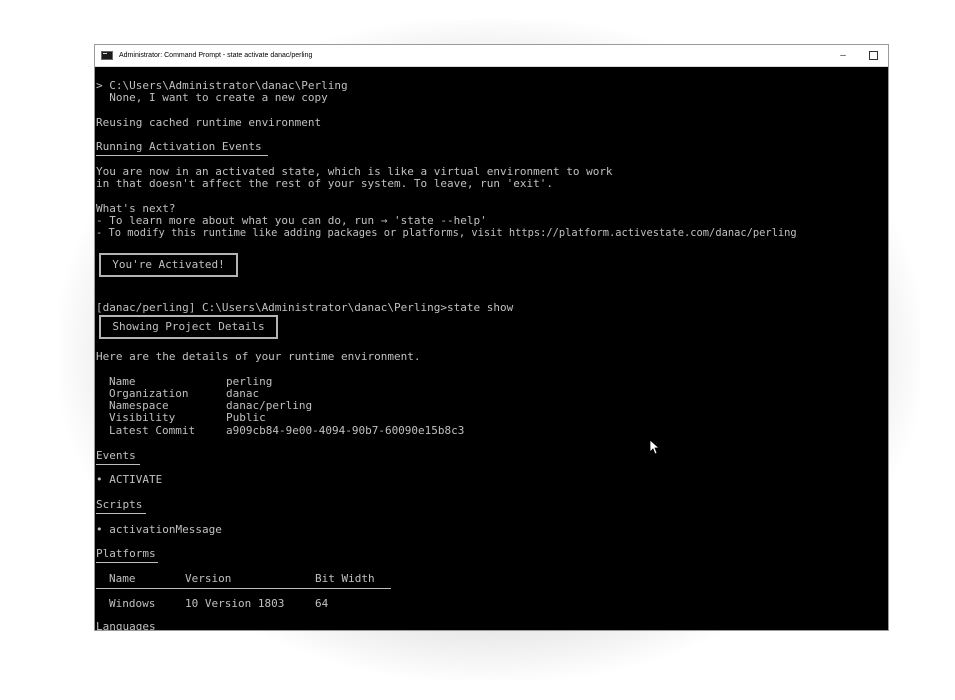 The width and height of the screenshot is (955, 700). I want to click on table-header-version: Version, so click(208, 578).